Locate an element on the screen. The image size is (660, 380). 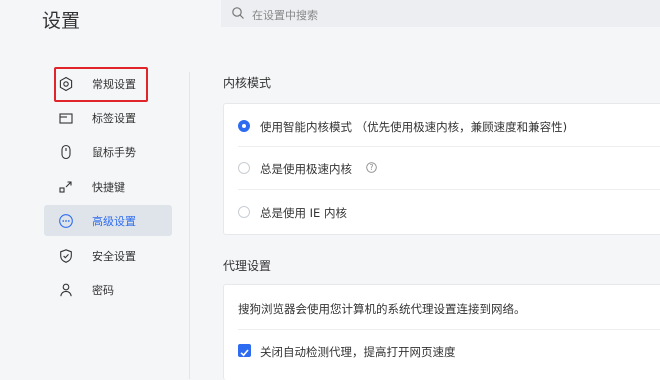
kernel-option-speed: 总是使用极速内核 ? is located at coordinates (449, 169).